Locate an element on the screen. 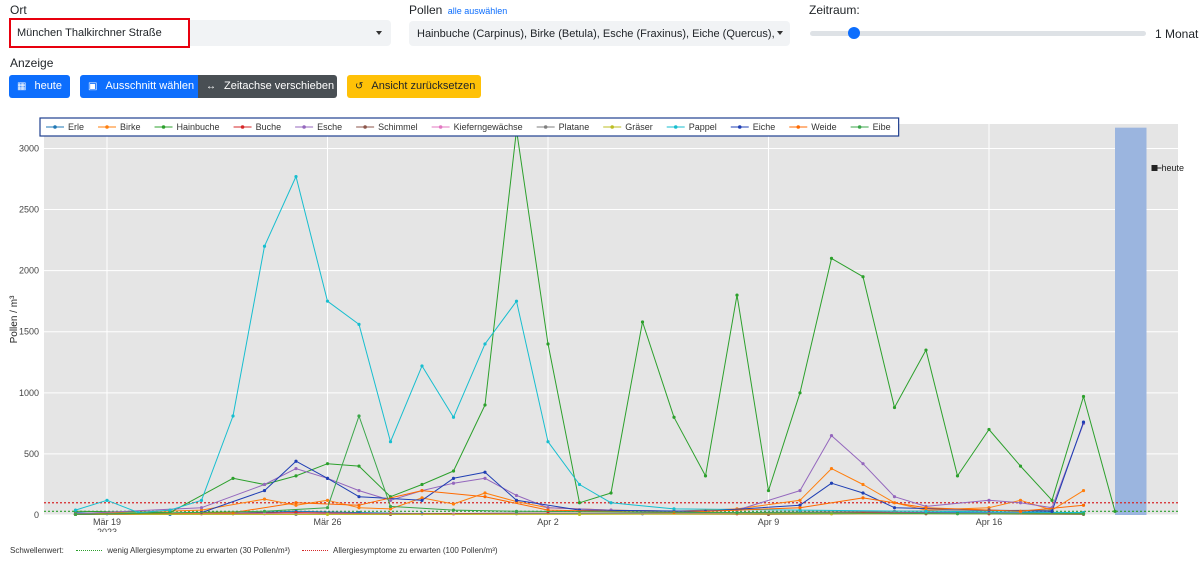 Image resolution: width=1200 pixels, height=562 pixels. zeitachse-button: ↔ Zeitachse verschieben is located at coordinates (267, 86).